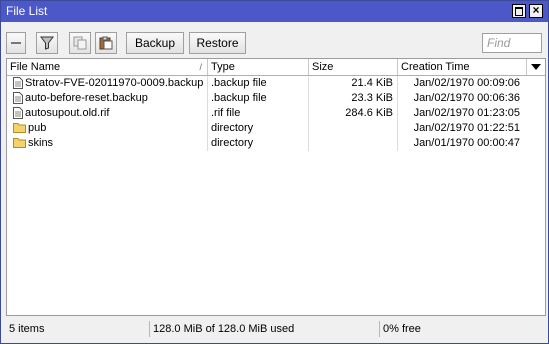  Describe the element at coordinates (27, 329) in the screenshot. I see `status-item-count: 5 items` at that location.